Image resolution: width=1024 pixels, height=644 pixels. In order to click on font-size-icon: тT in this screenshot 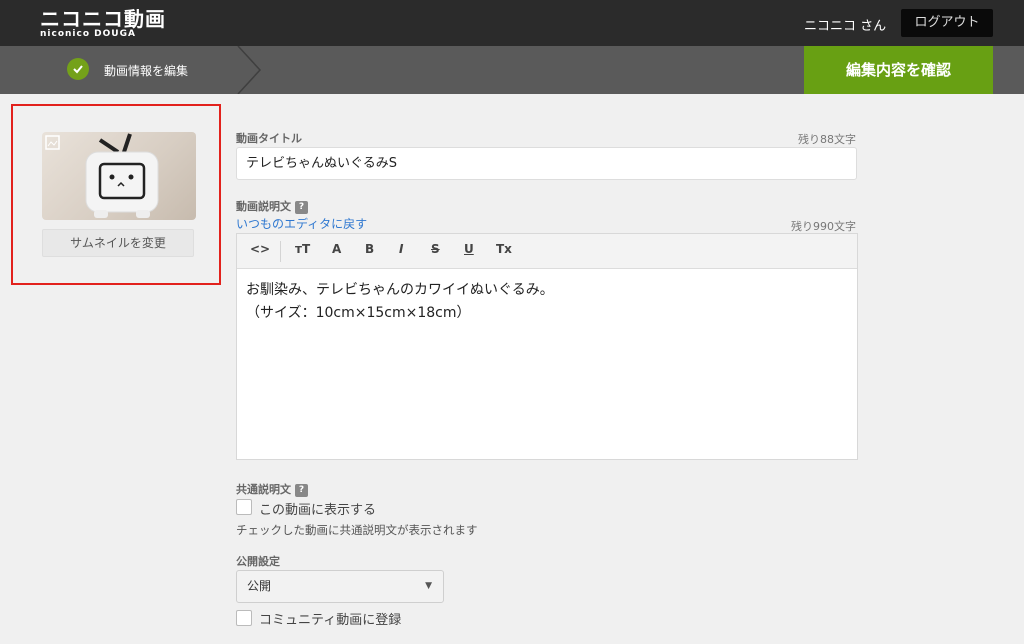, I will do `click(302, 249)`.